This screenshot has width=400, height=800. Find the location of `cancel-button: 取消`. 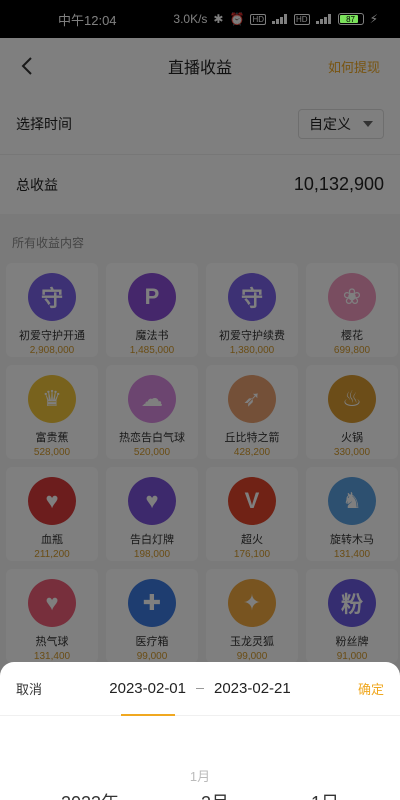

cancel-button: 取消 is located at coordinates (29, 688).